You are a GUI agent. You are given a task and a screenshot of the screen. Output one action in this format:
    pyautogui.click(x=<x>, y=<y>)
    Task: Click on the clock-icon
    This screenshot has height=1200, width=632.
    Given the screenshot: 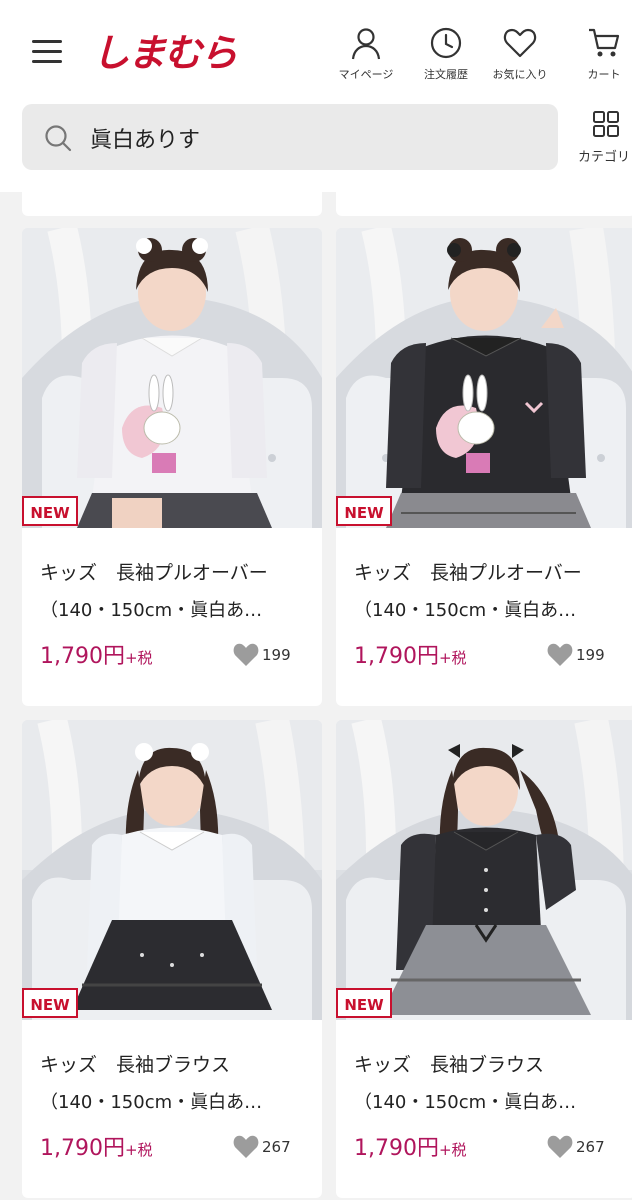 What is the action you would take?
    pyautogui.click(x=446, y=43)
    